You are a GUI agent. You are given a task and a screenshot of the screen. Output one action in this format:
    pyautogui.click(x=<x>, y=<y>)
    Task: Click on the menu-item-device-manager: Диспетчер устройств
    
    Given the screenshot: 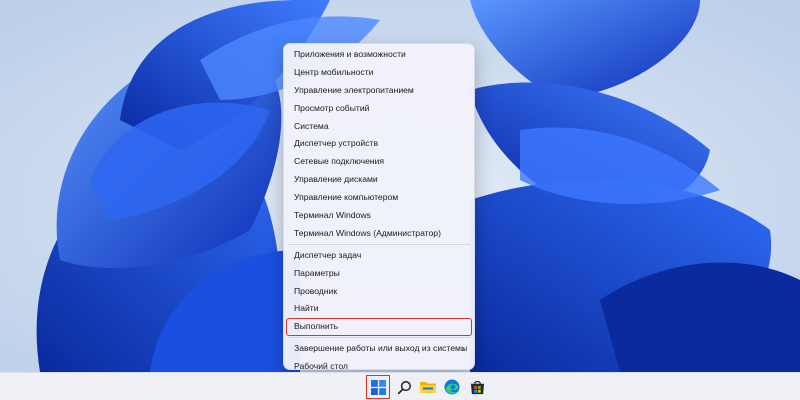 What is the action you would take?
    pyautogui.click(x=379, y=144)
    